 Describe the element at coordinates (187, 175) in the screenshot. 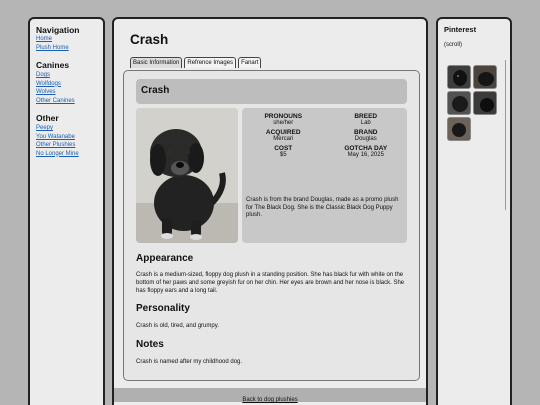

I see `plush-photo` at that location.